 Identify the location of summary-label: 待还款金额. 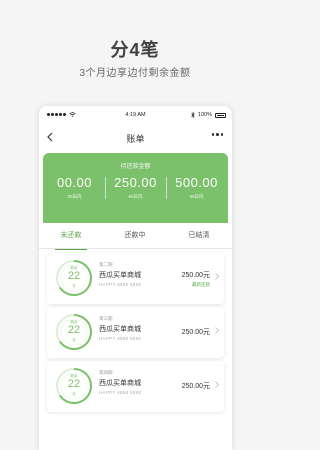
(135, 167).